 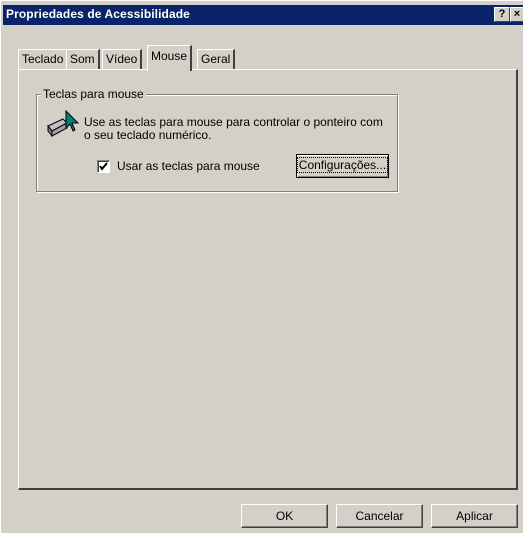 I want to click on tab-som: Som, so click(x=83, y=59).